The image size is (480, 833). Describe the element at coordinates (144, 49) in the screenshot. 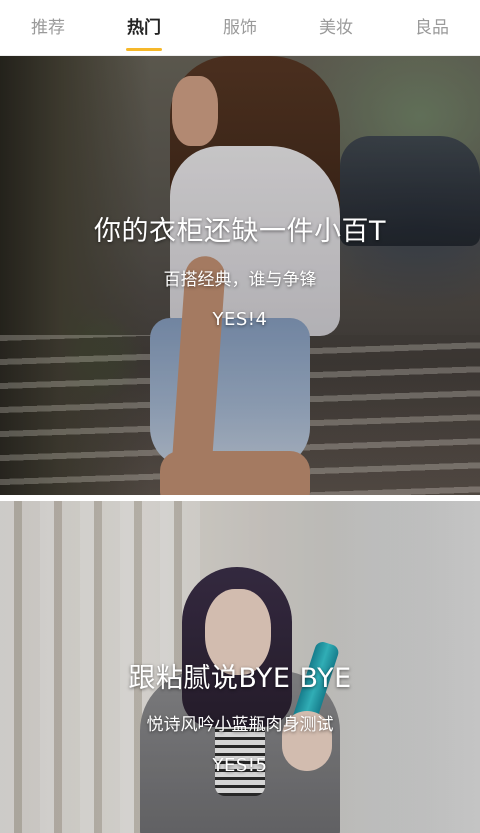

I see `active-tab-indicator` at that location.